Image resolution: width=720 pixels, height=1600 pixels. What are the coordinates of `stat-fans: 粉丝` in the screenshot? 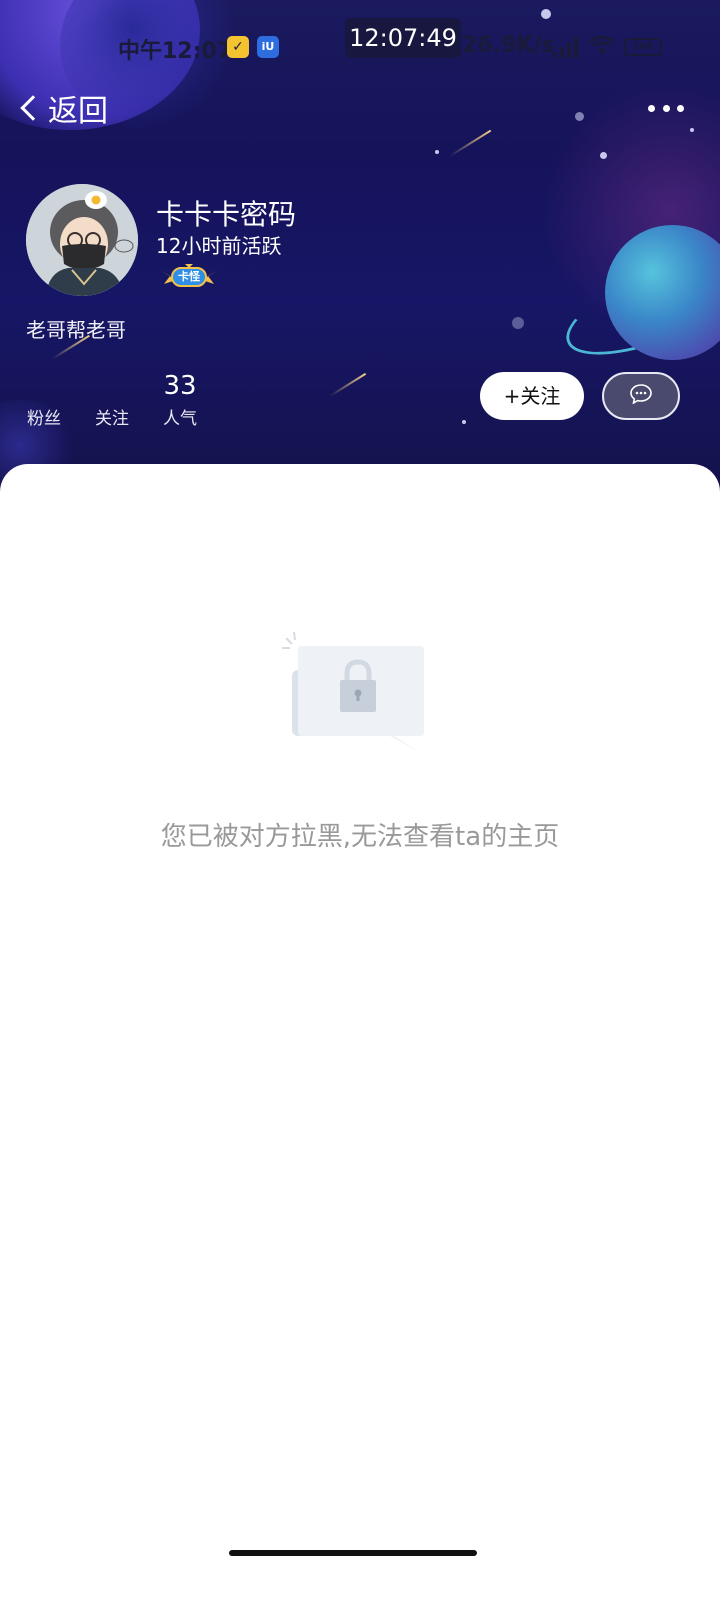 It's located at (44, 399).